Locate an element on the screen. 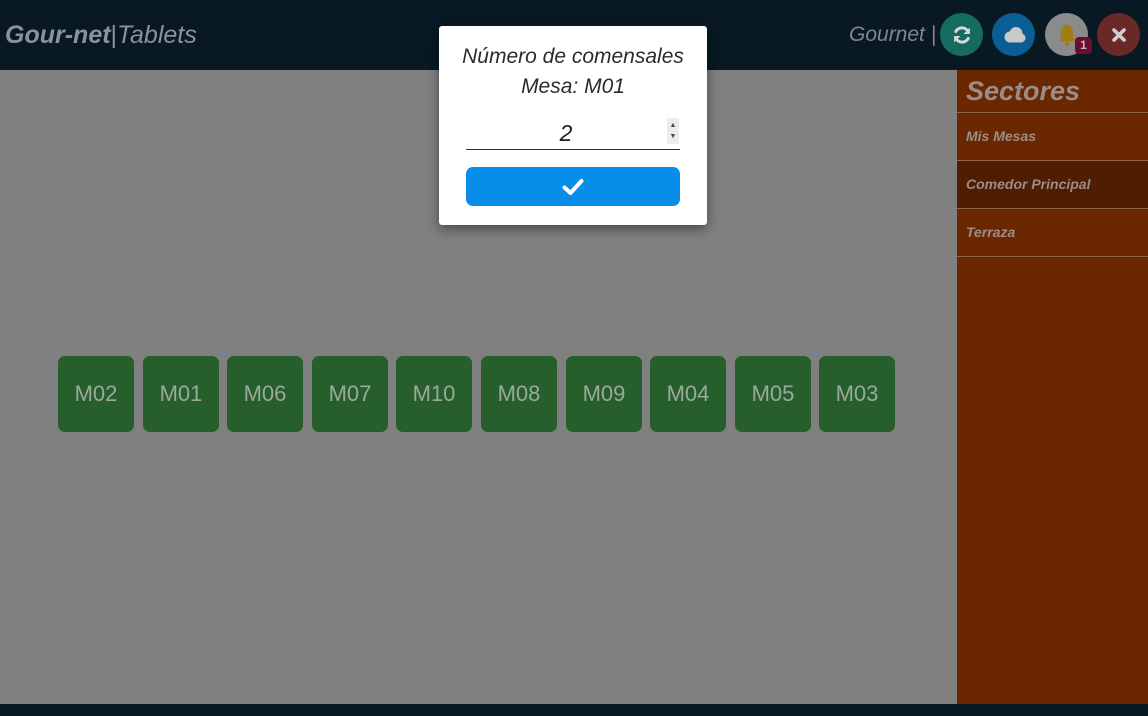  table-button: M01 is located at coordinates (181, 394).